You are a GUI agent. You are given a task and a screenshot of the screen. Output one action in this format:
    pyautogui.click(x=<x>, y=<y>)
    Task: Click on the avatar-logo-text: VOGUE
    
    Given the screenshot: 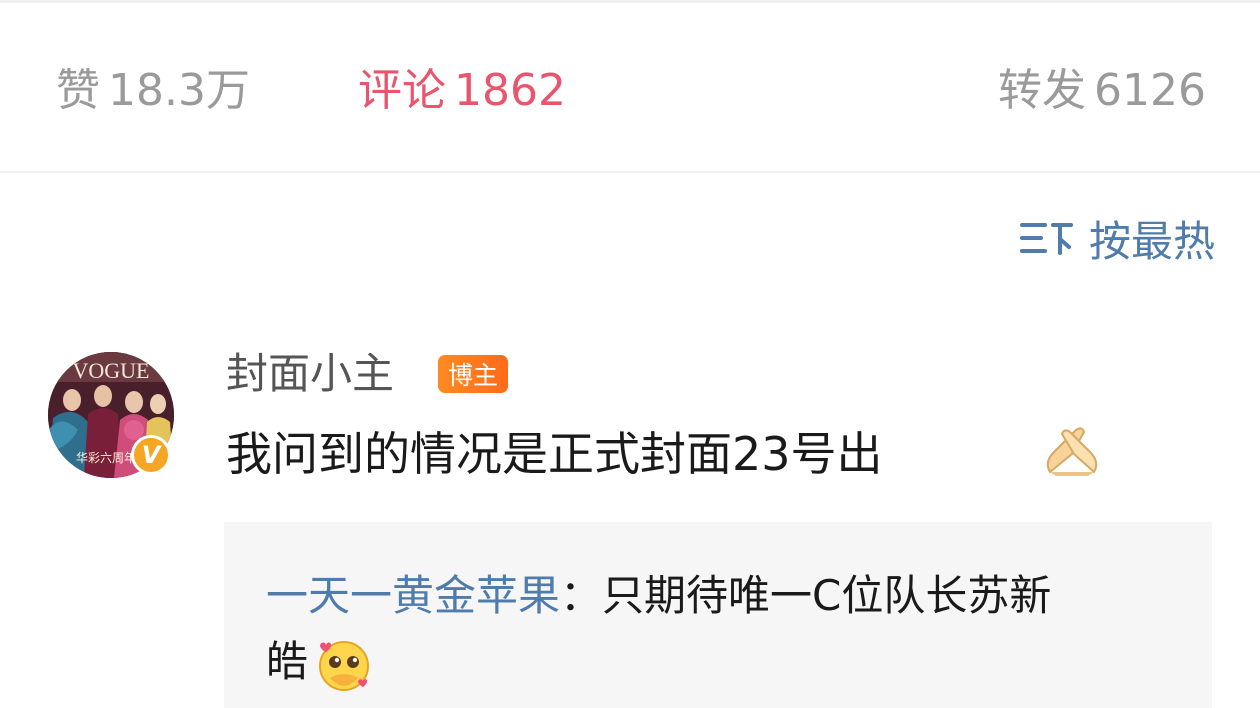 What is the action you would take?
    pyautogui.click(x=111, y=370)
    